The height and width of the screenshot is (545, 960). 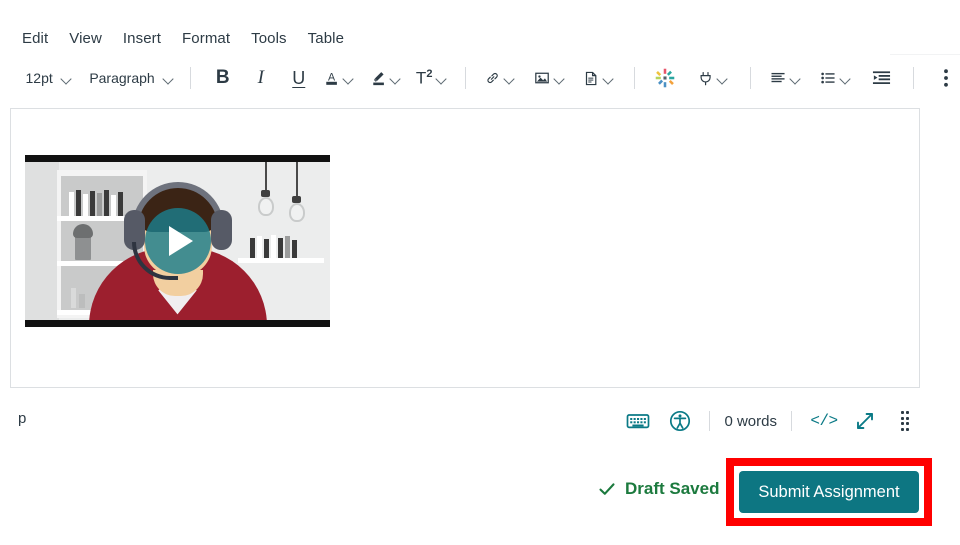 What do you see at coordinates (600, 78) in the screenshot?
I see `insert-document-button` at bounding box center [600, 78].